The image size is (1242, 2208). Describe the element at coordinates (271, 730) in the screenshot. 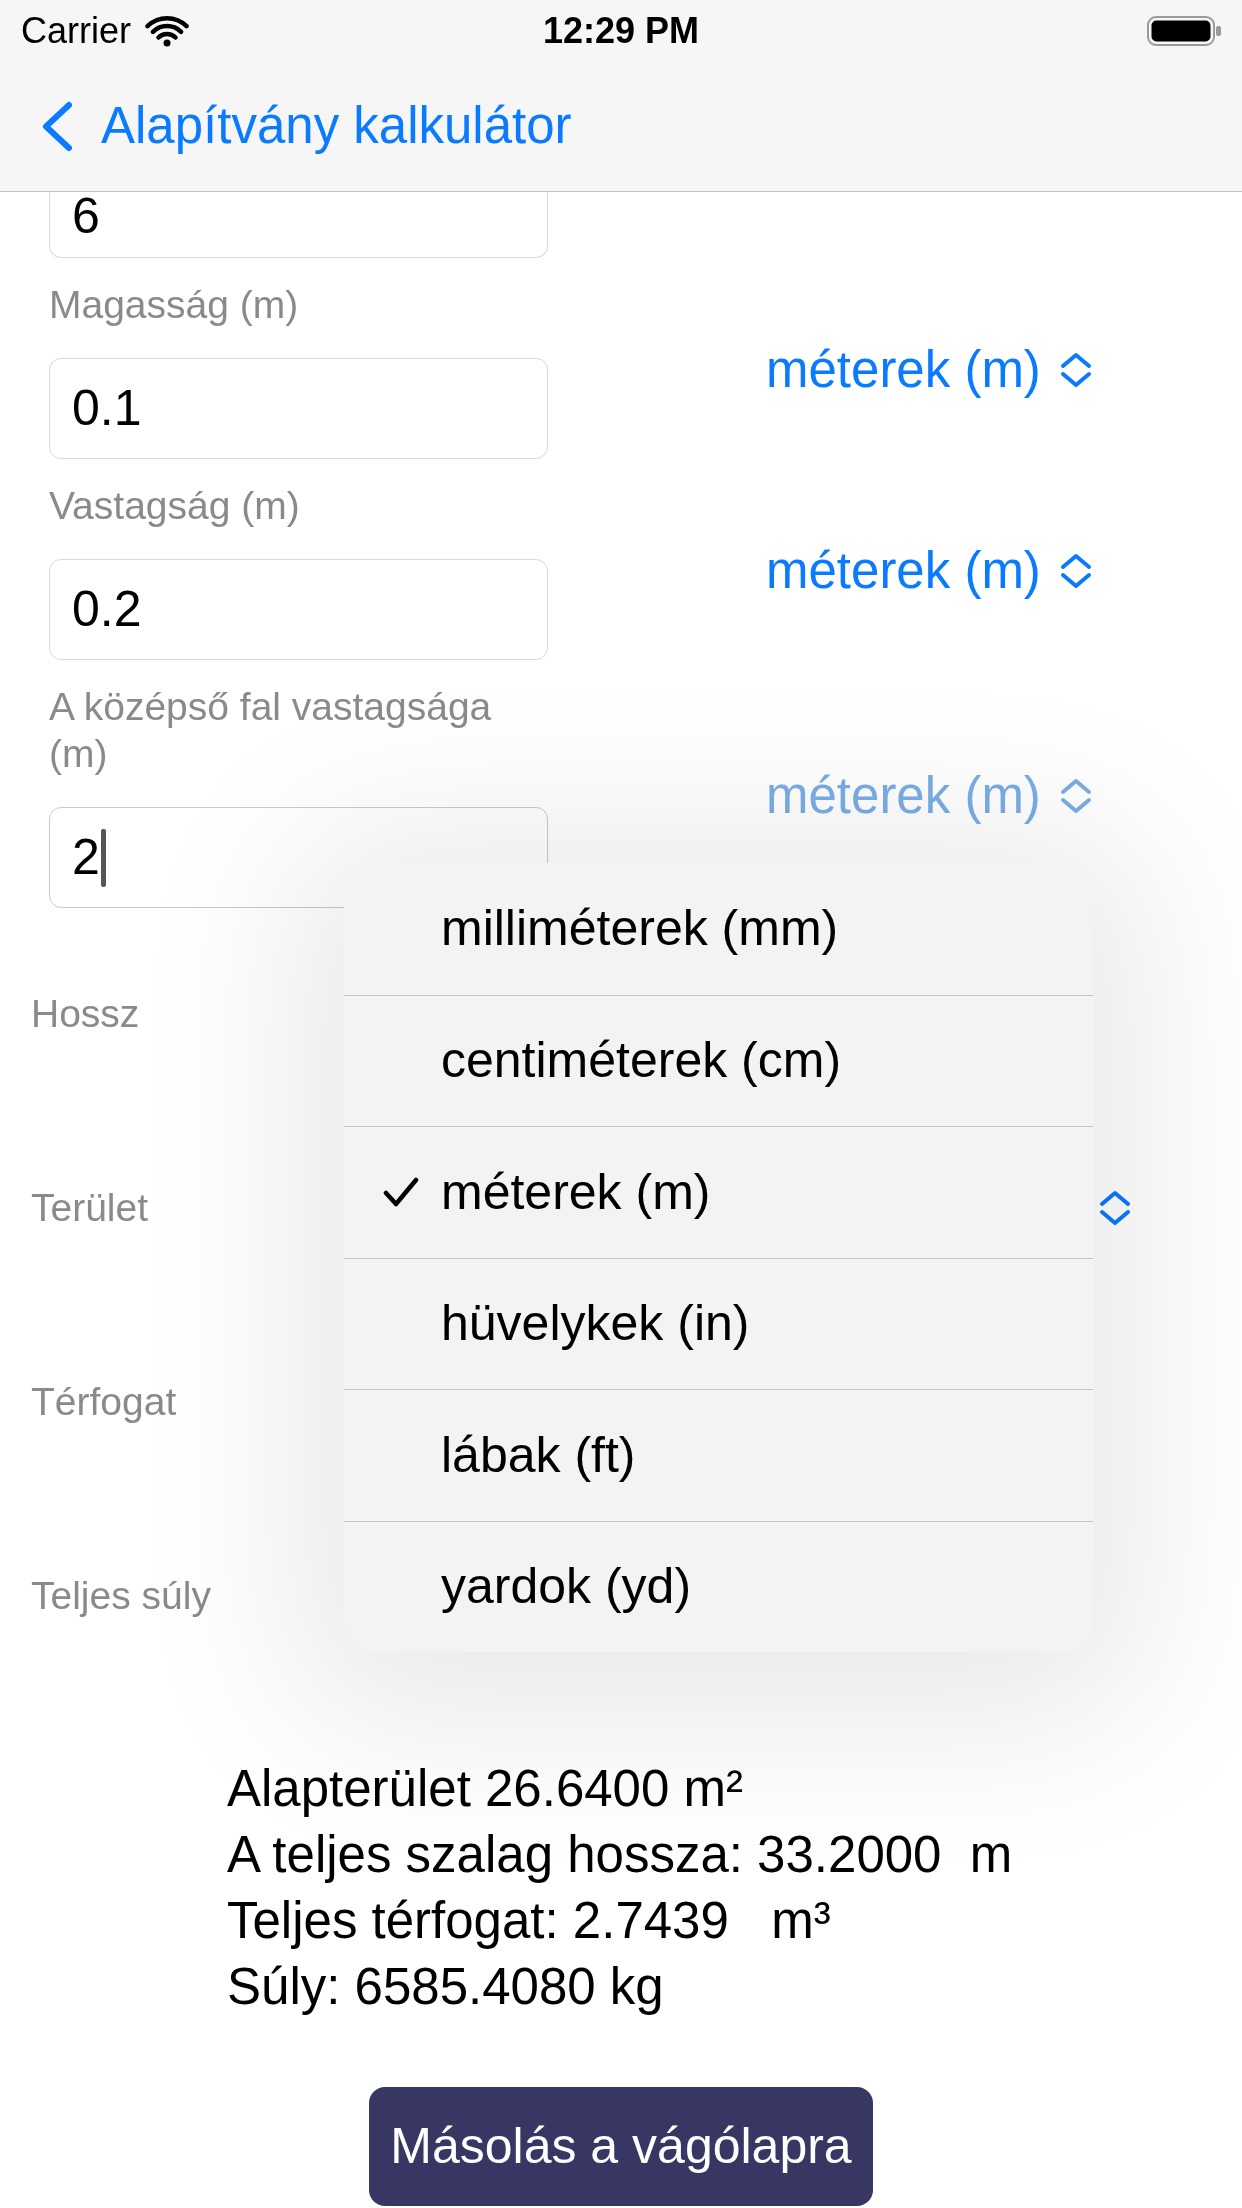

I see `field-label: A középső fal vastagsága (m)` at that location.